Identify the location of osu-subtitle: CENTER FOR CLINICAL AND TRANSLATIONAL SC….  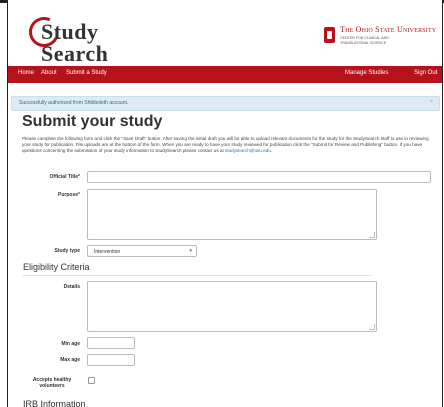
(364, 40).